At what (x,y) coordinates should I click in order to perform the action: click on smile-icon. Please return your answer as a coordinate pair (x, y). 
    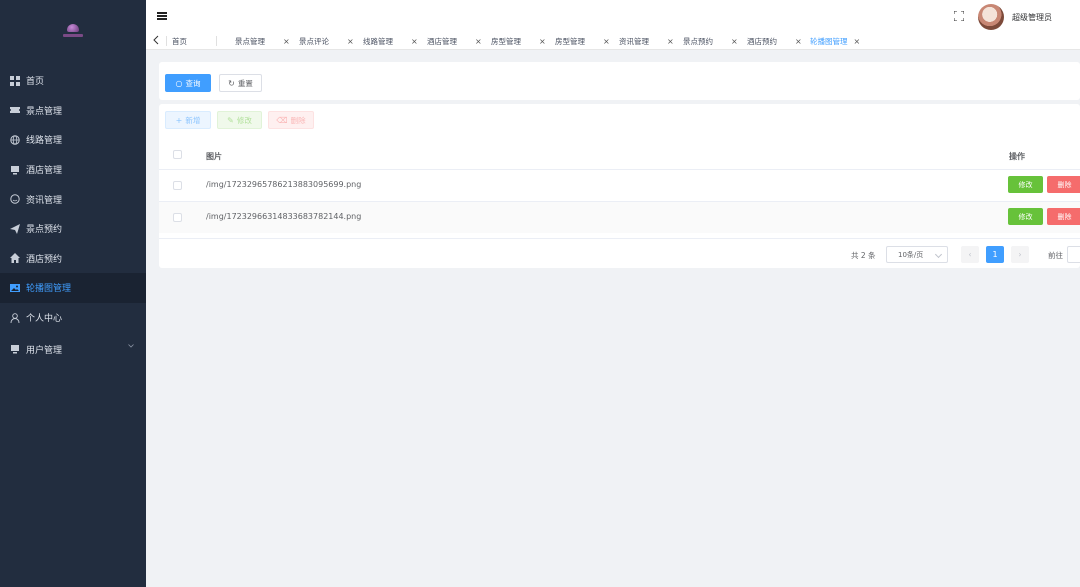
    Looking at the image, I should click on (15, 199).